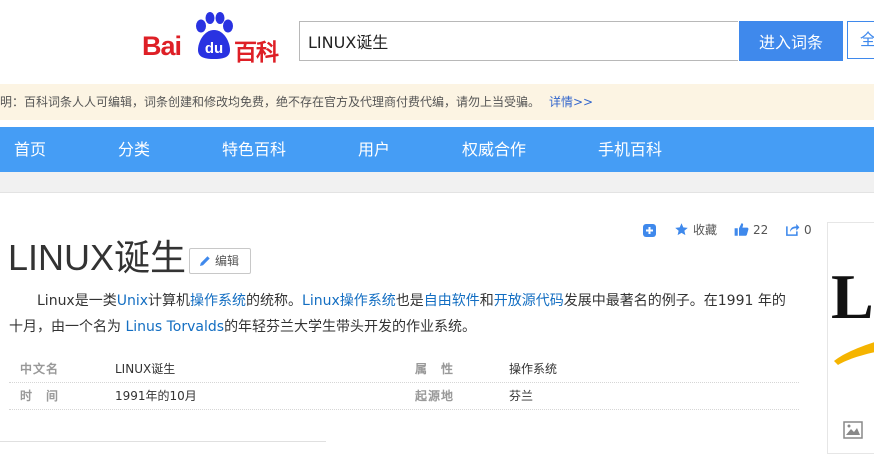 This screenshot has height=454, width=874. What do you see at coordinates (705, 230) in the screenshot?
I see `favorite-label: 收藏` at bounding box center [705, 230].